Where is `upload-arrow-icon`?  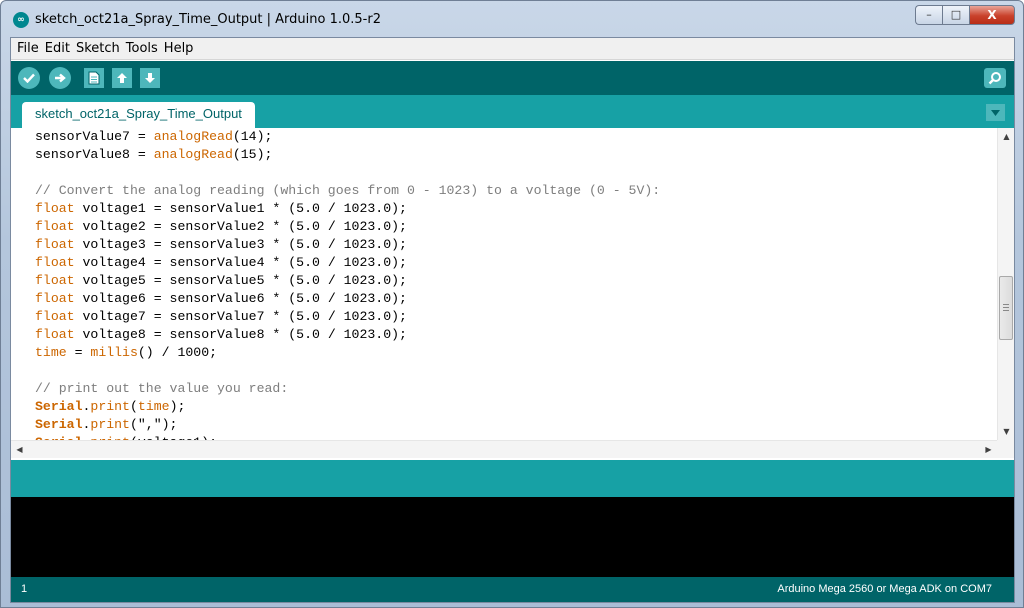 upload-arrow-icon is located at coordinates (60, 78).